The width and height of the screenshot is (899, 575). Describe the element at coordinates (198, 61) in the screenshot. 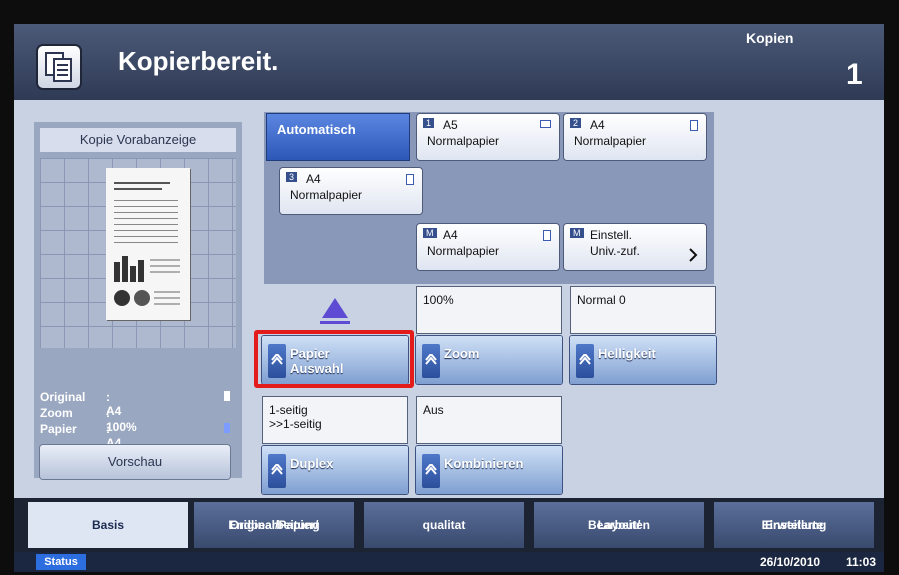

I see `page-title: Kopierbereit.` at that location.